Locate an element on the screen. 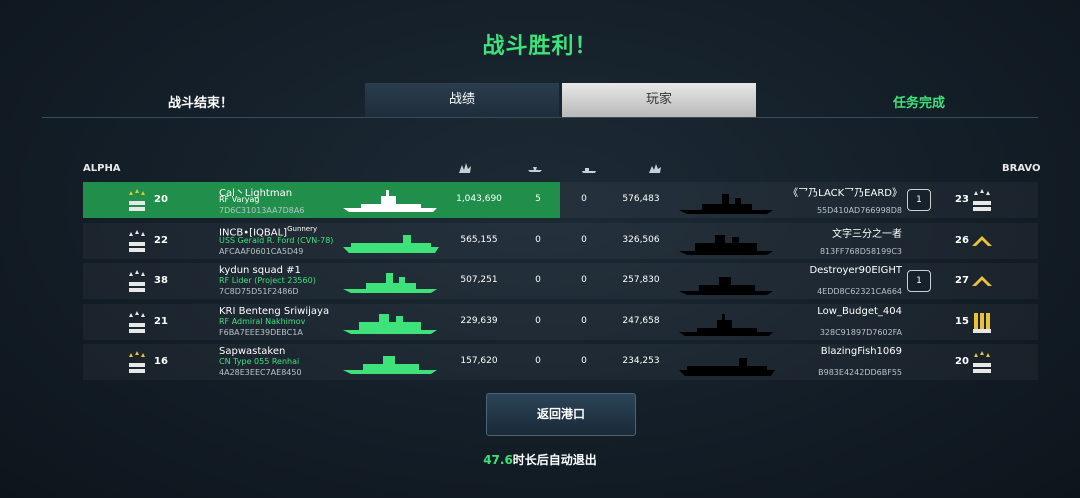 The height and width of the screenshot is (498, 1080). damage-taken-icon is located at coordinates (655, 168).